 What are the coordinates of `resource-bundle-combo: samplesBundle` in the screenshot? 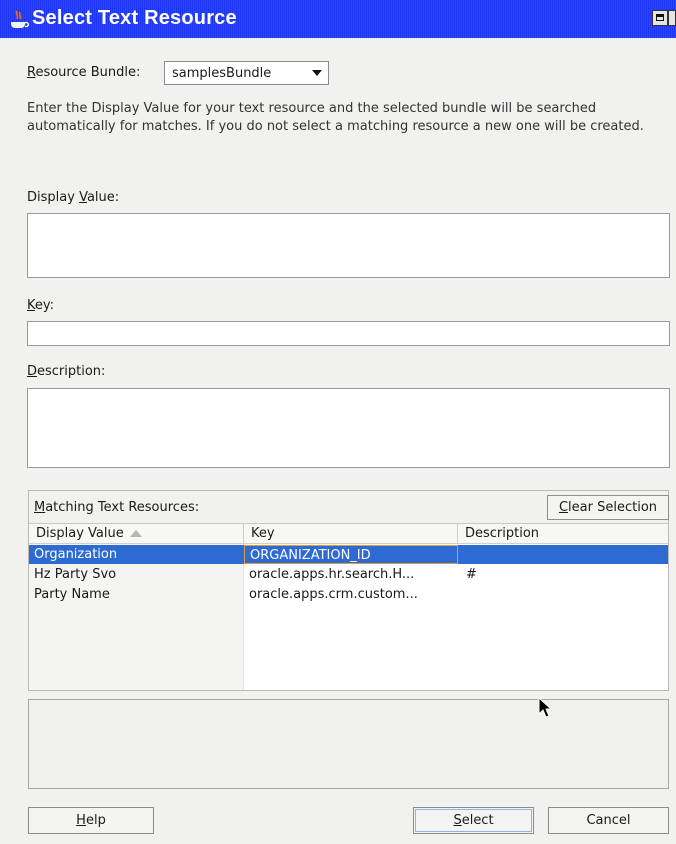 It's located at (246, 73).